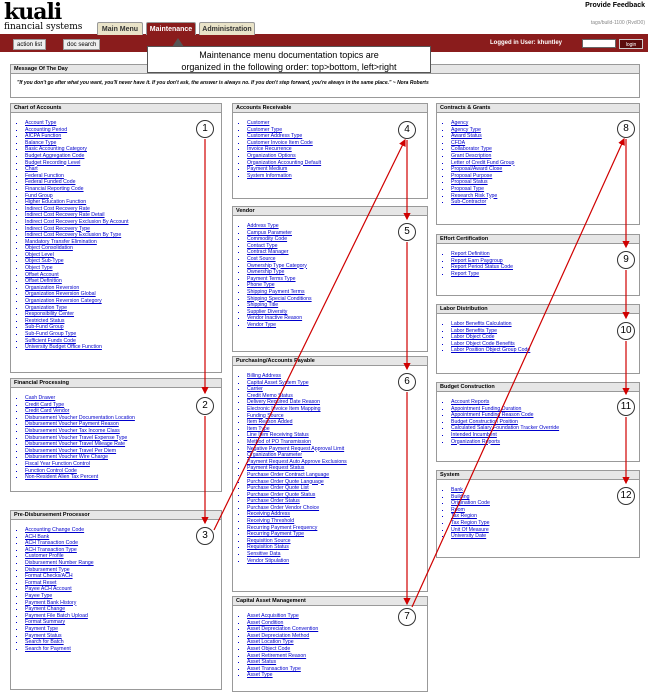 This screenshot has width=648, height=699. What do you see at coordinates (123, 629) in the screenshot?
I see `maintenance-link: Payment Type` at bounding box center [123, 629].